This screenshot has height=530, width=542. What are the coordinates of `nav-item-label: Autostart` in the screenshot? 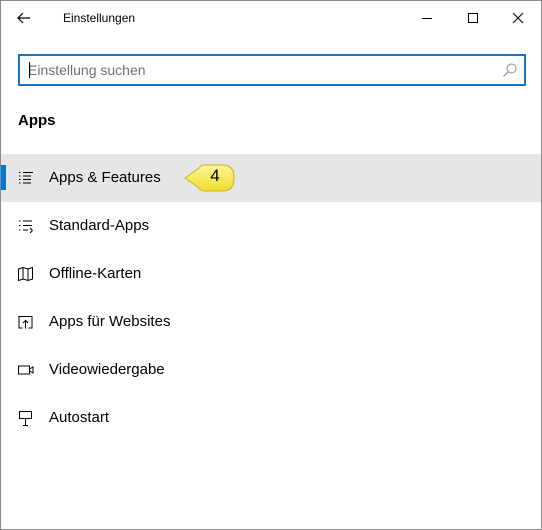 It's located at (79, 417).